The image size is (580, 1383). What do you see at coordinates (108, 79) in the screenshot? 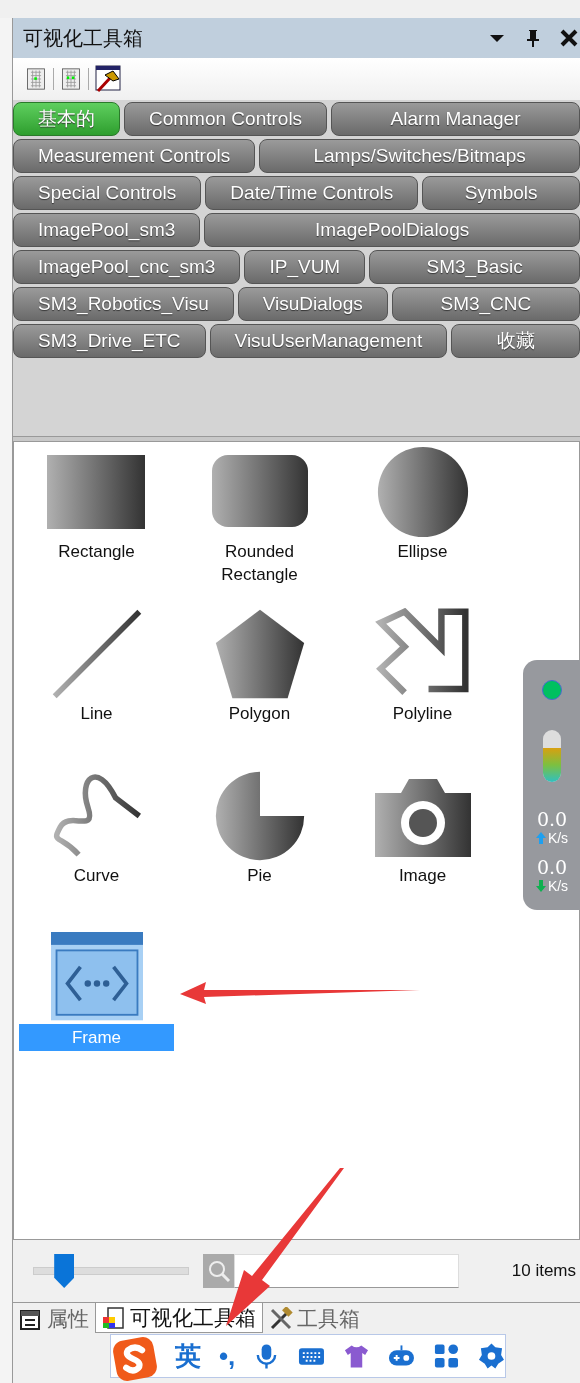
I see `hammer-icon` at bounding box center [108, 79].